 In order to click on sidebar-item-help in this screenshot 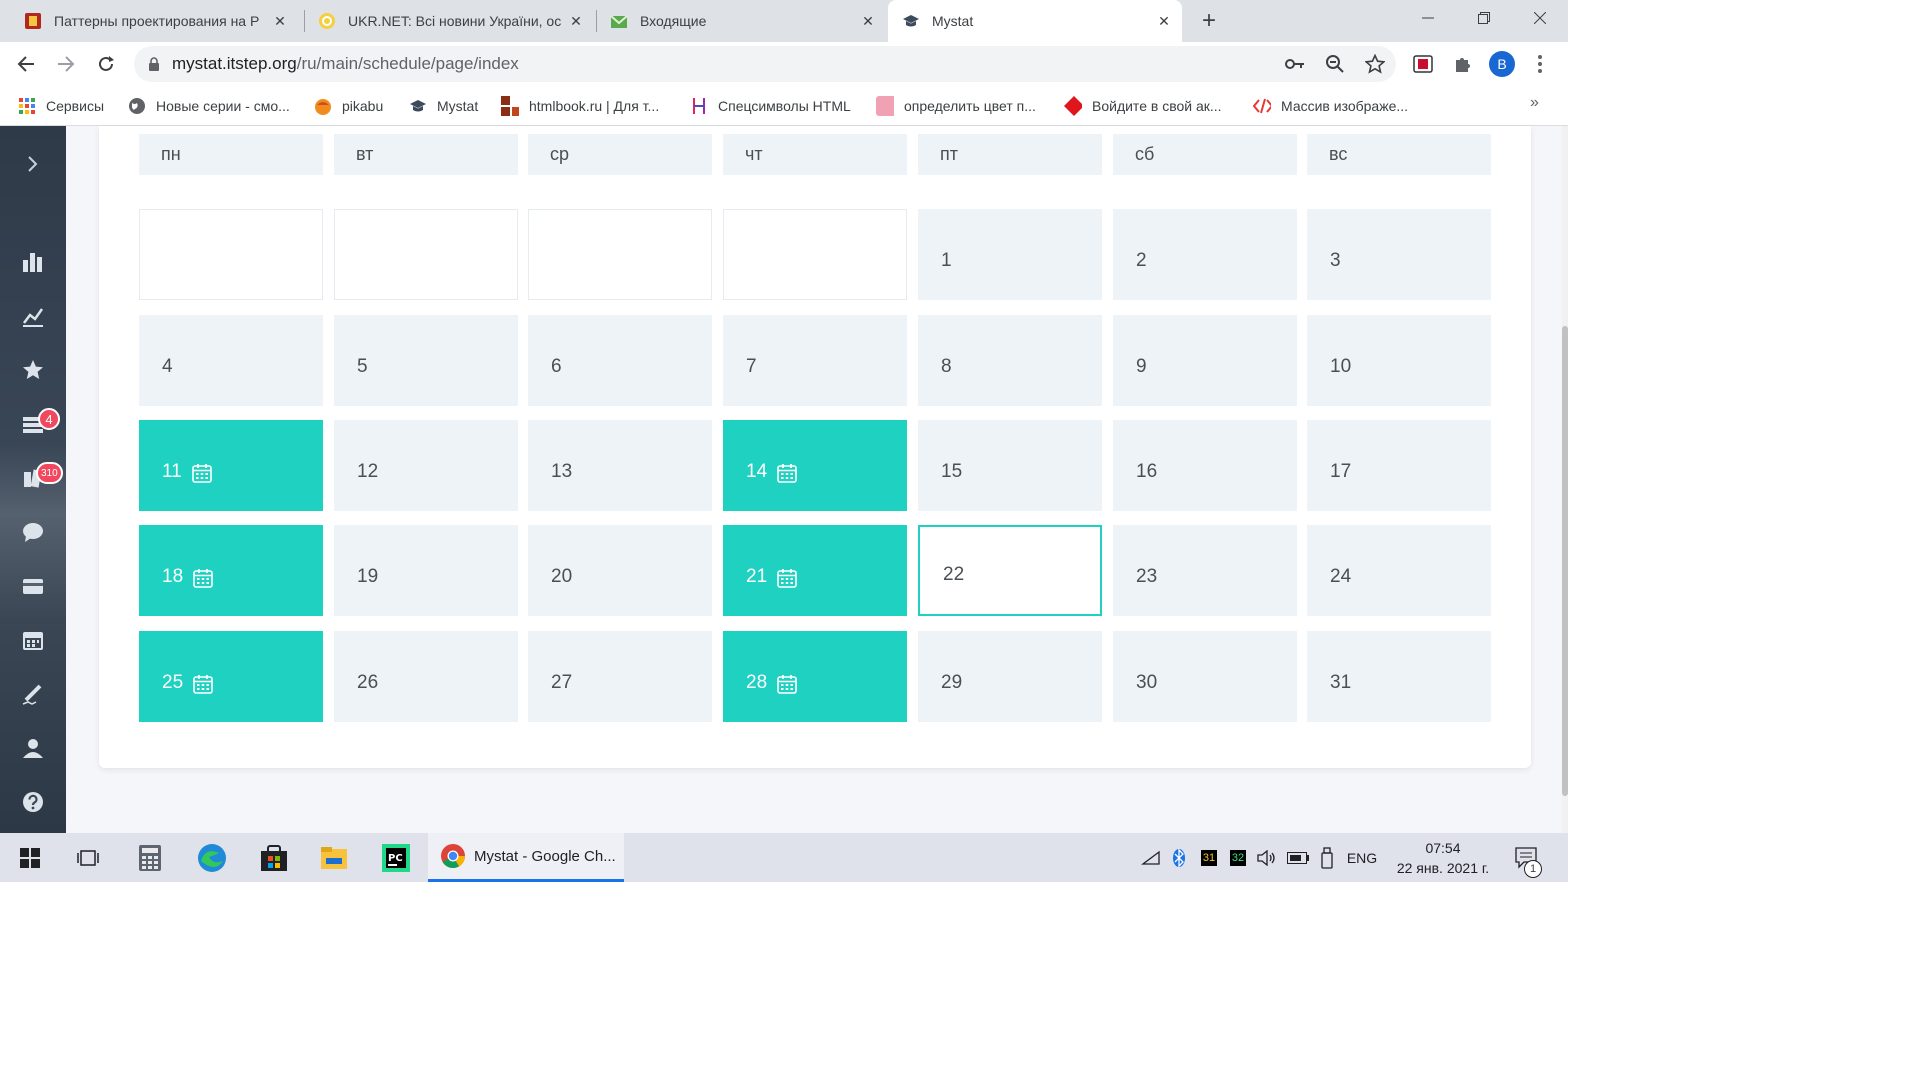, I will do `click(33, 802)`.